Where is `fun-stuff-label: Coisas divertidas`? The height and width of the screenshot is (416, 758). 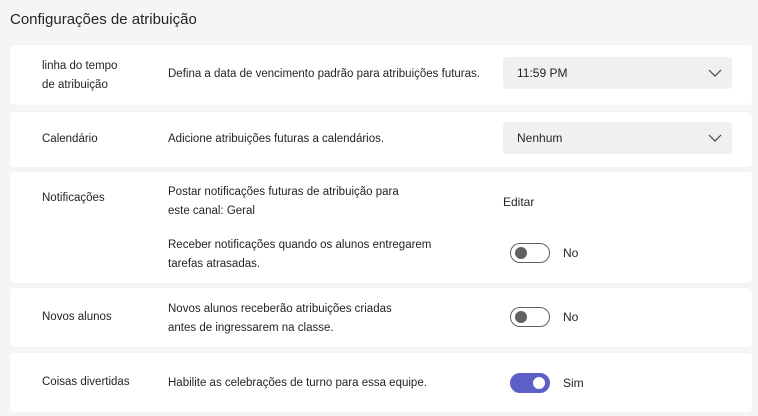
fun-stuff-label: Coisas divertidas is located at coordinates (86, 382).